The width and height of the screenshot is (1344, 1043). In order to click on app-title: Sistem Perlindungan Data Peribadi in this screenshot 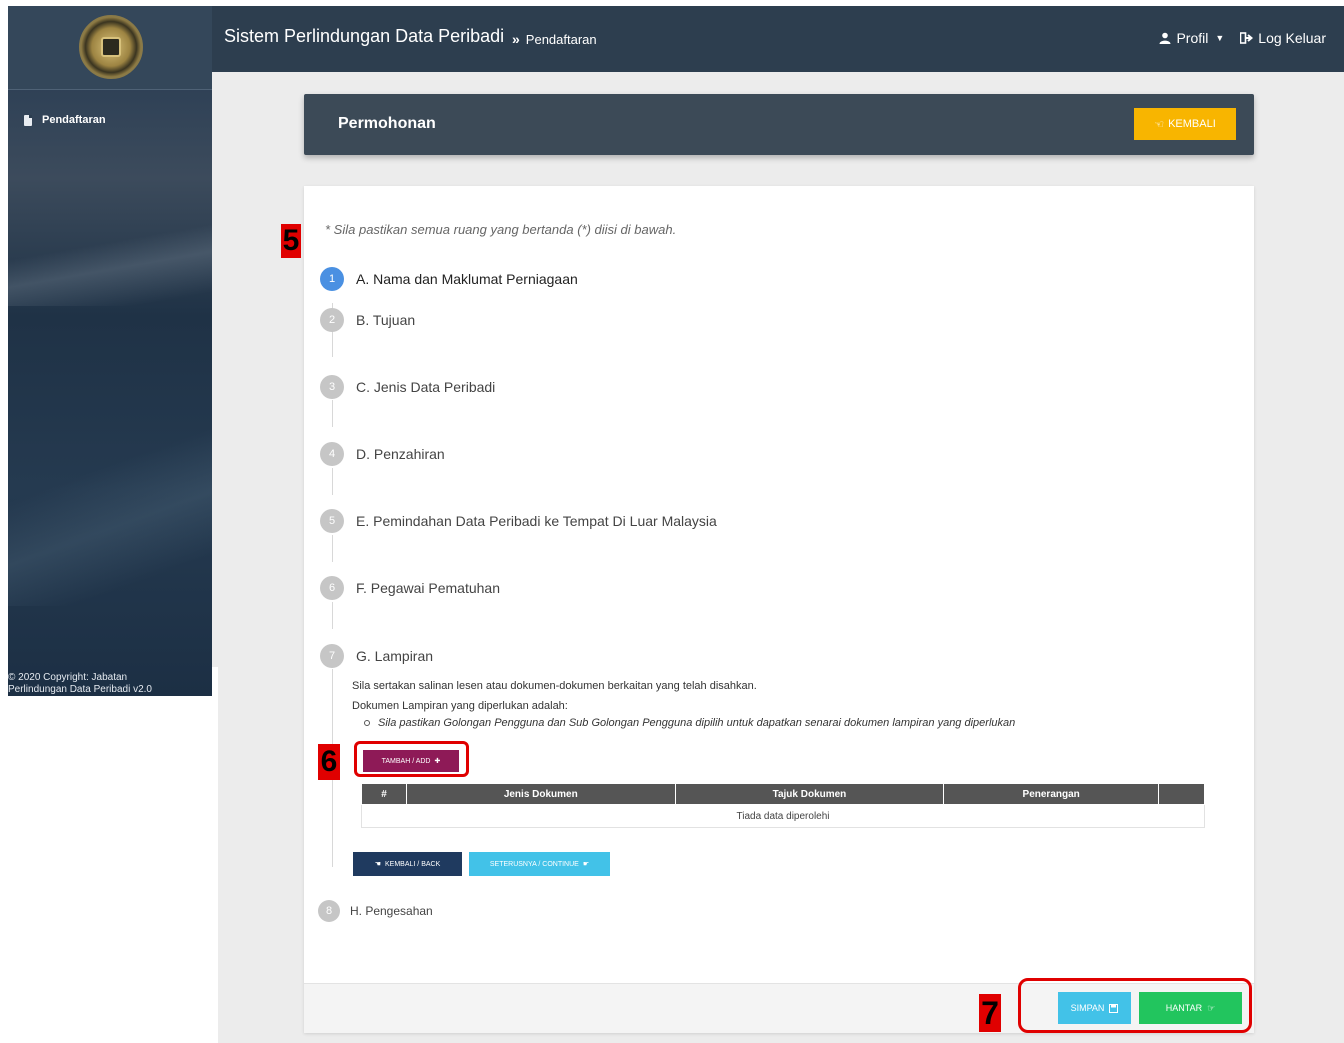, I will do `click(364, 36)`.